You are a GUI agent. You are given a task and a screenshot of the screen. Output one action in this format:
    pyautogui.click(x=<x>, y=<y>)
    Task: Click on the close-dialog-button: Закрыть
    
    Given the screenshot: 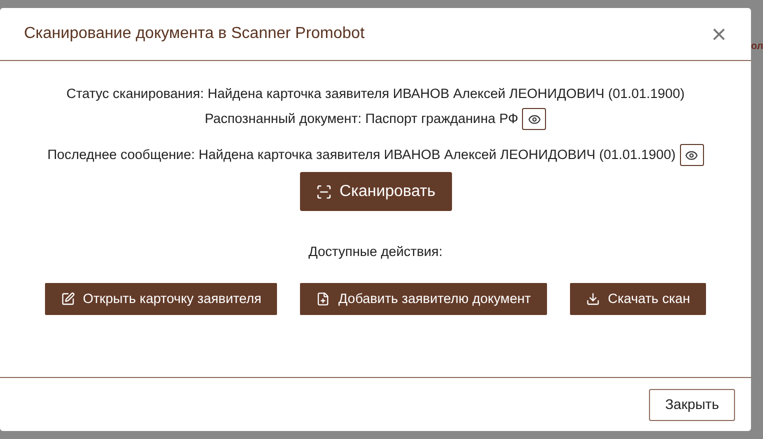 What is the action you would take?
    pyautogui.click(x=692, y=404)
    